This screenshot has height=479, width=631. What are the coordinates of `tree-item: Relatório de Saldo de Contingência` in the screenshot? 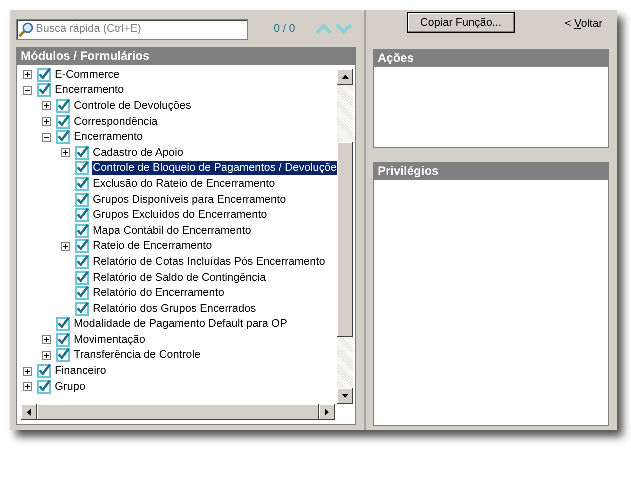 It's located at (180, 277).